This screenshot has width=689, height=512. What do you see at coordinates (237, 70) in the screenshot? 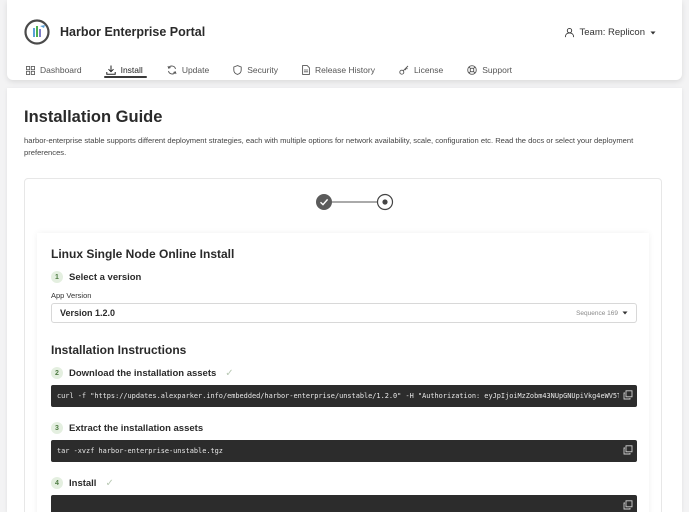
I see `shield-icon` at bounding box center [237, 70].